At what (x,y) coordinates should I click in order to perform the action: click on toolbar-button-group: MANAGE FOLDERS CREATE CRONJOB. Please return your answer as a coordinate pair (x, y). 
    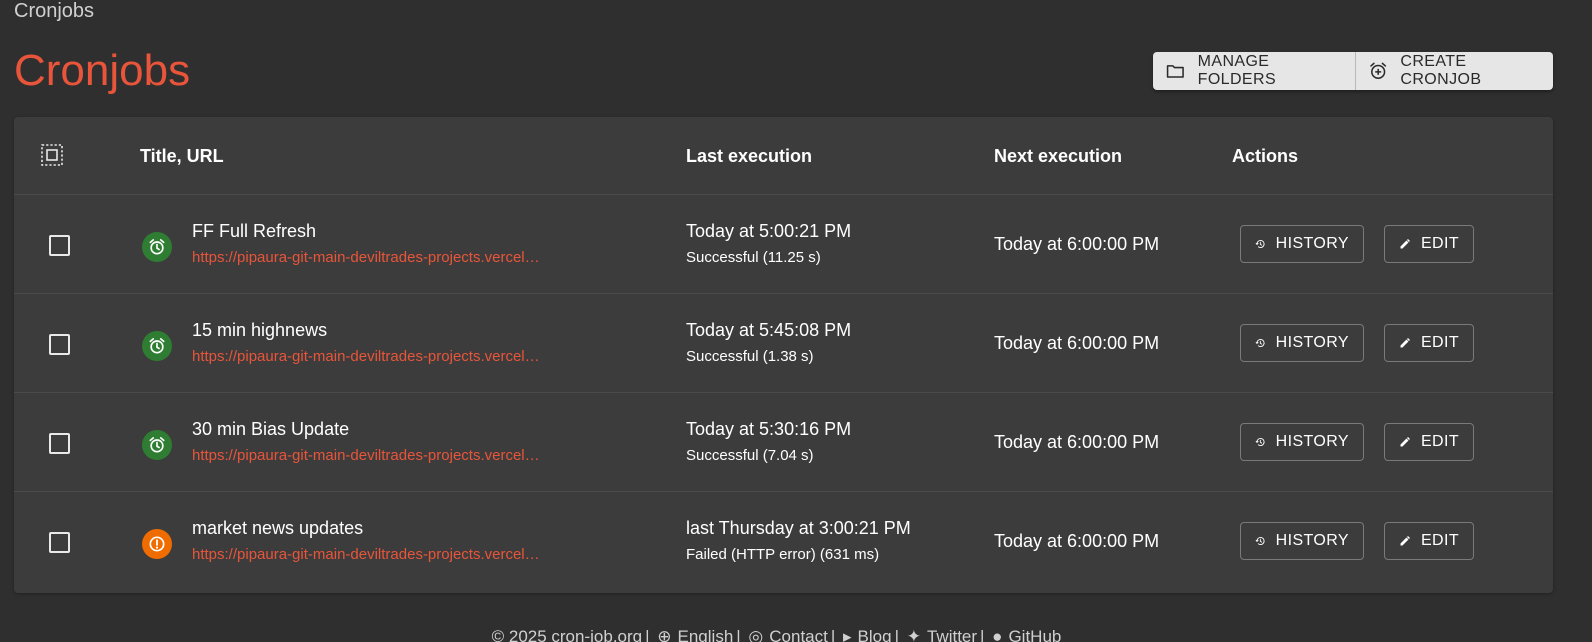
    Looking at the image, I should click on (1353, 71).